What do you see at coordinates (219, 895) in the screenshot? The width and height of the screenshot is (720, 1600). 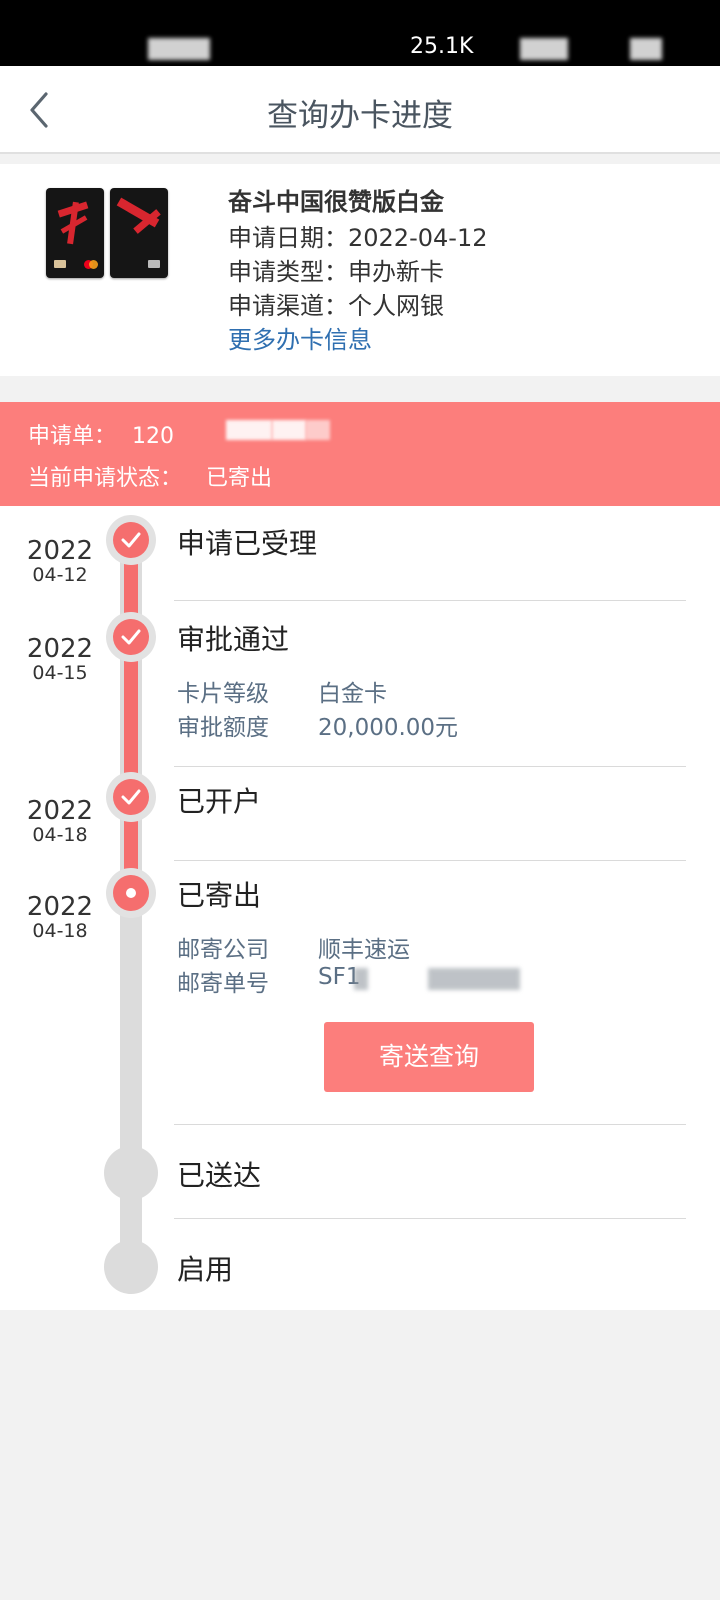 I see `step-title: 已寄出` at bounding box center [219, 895].